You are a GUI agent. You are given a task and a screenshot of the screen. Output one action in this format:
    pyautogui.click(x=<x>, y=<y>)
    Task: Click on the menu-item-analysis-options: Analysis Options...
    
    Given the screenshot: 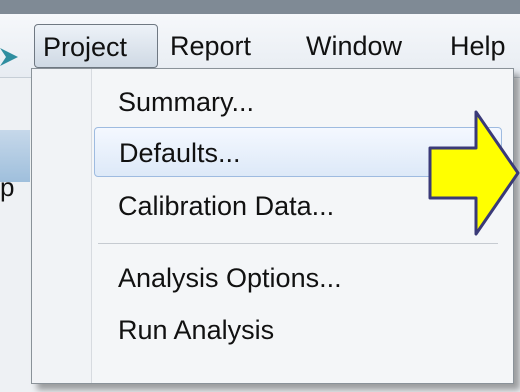 What is the action you would take?
    pyautogui.click(x=298, y=278)
    